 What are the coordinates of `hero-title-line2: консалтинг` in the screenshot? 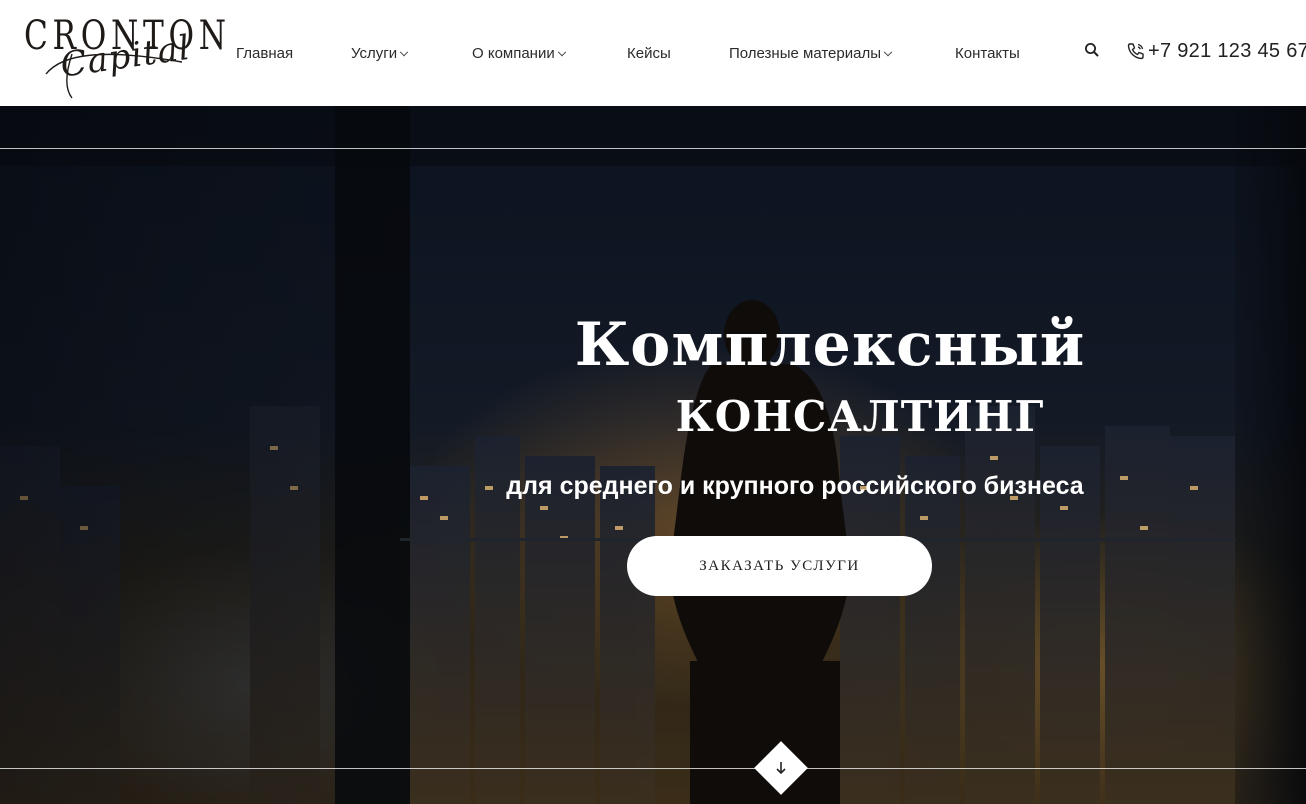 It's located at (860, 411).